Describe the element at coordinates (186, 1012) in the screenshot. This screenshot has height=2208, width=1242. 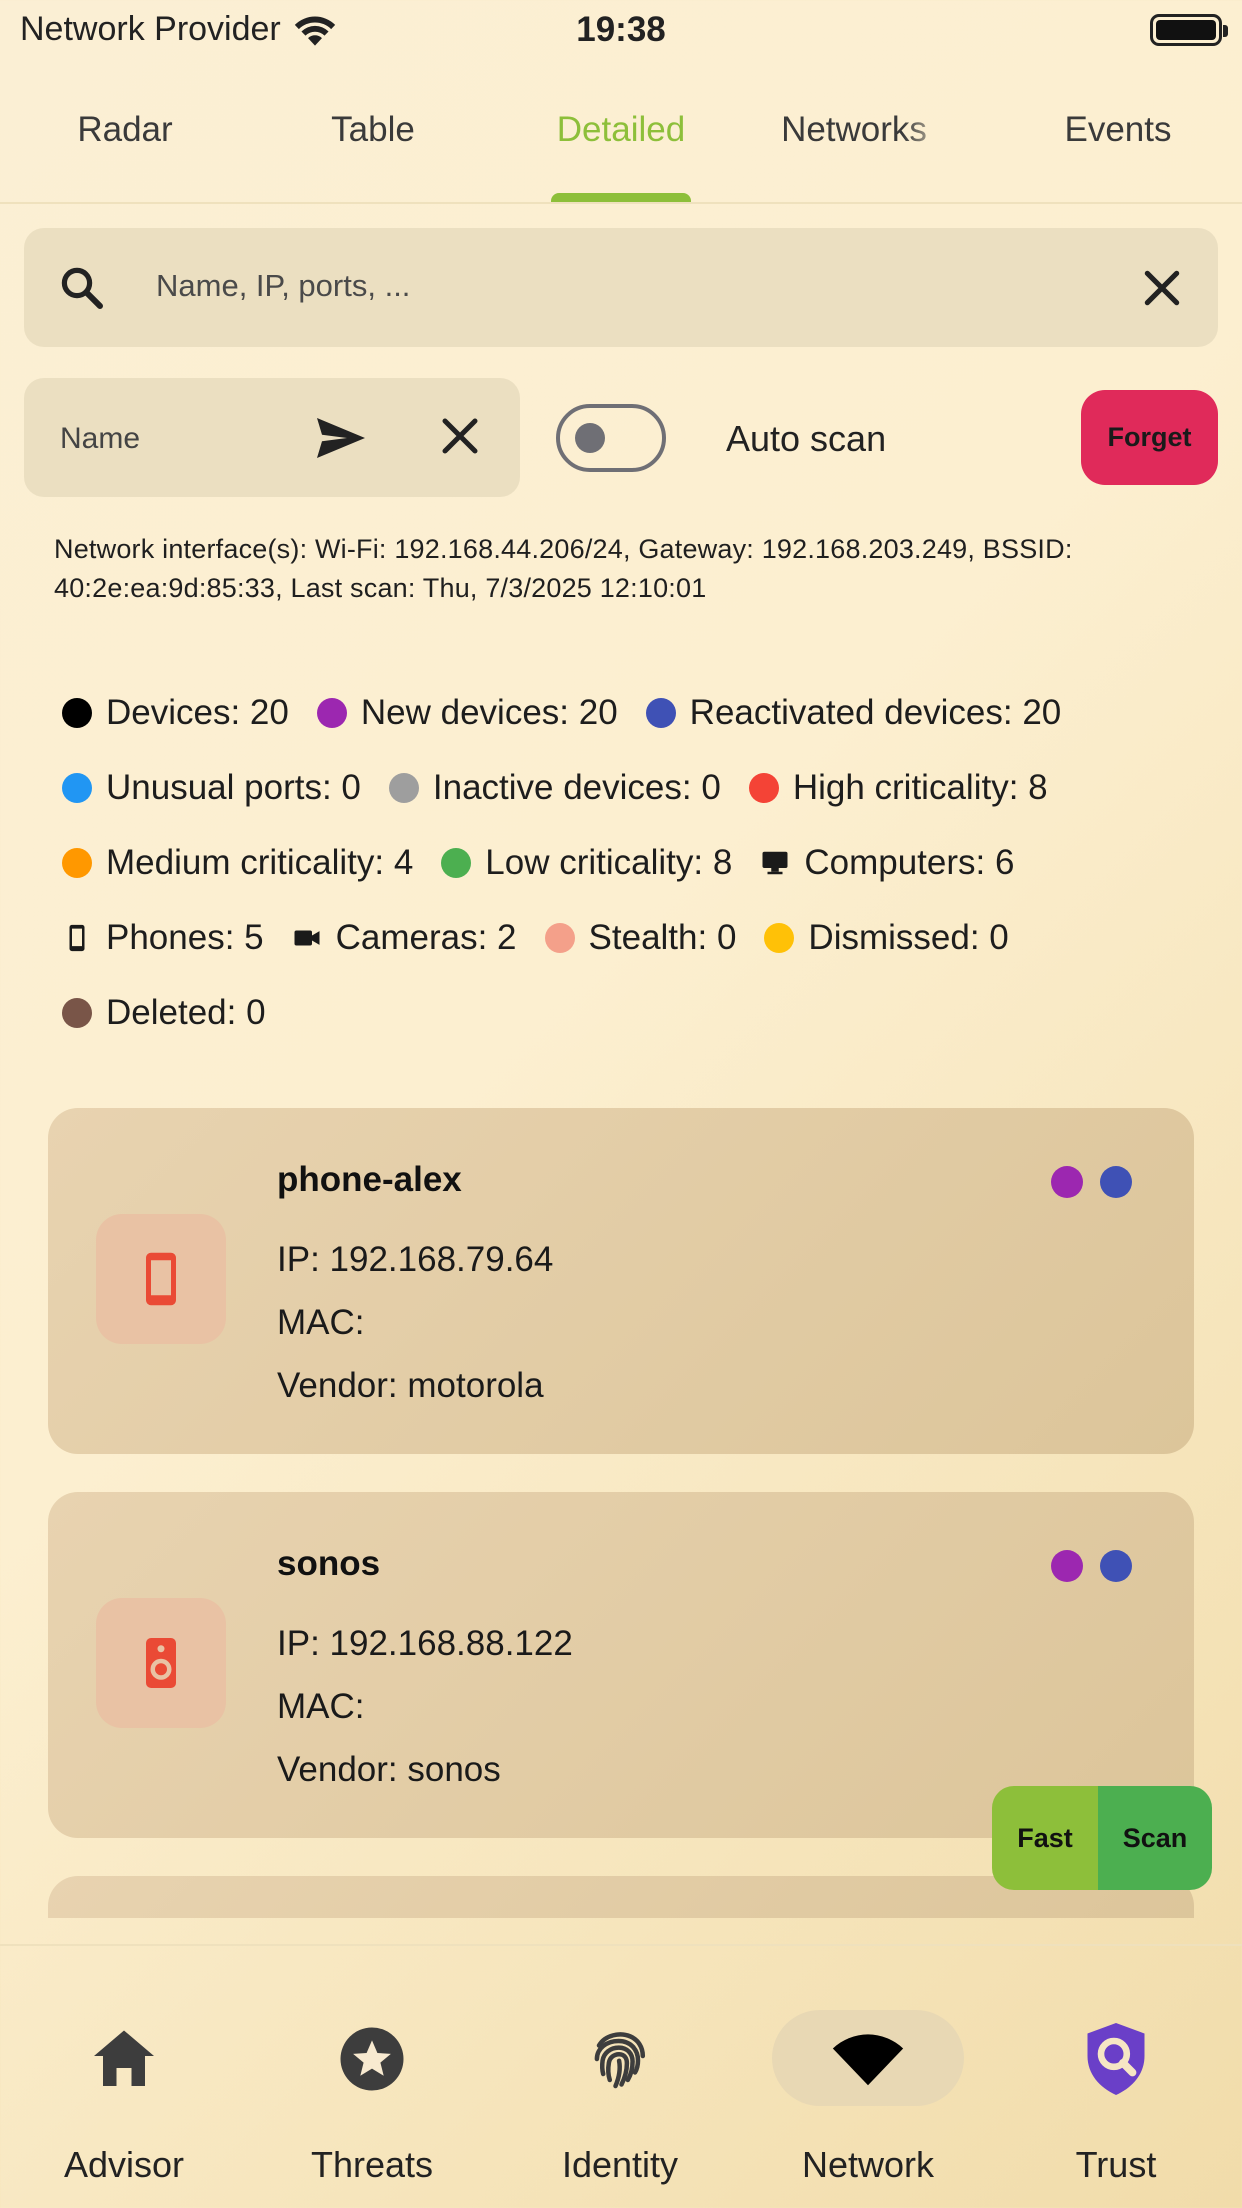
I see `legend-label: Deleted: 0` at that location.